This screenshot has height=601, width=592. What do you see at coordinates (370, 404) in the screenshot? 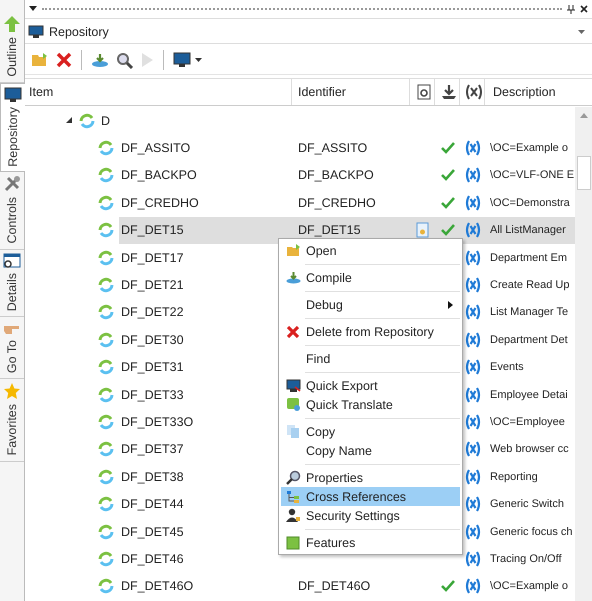
I see `menu-item: Quick Translate` at bounding box center [370, 404].